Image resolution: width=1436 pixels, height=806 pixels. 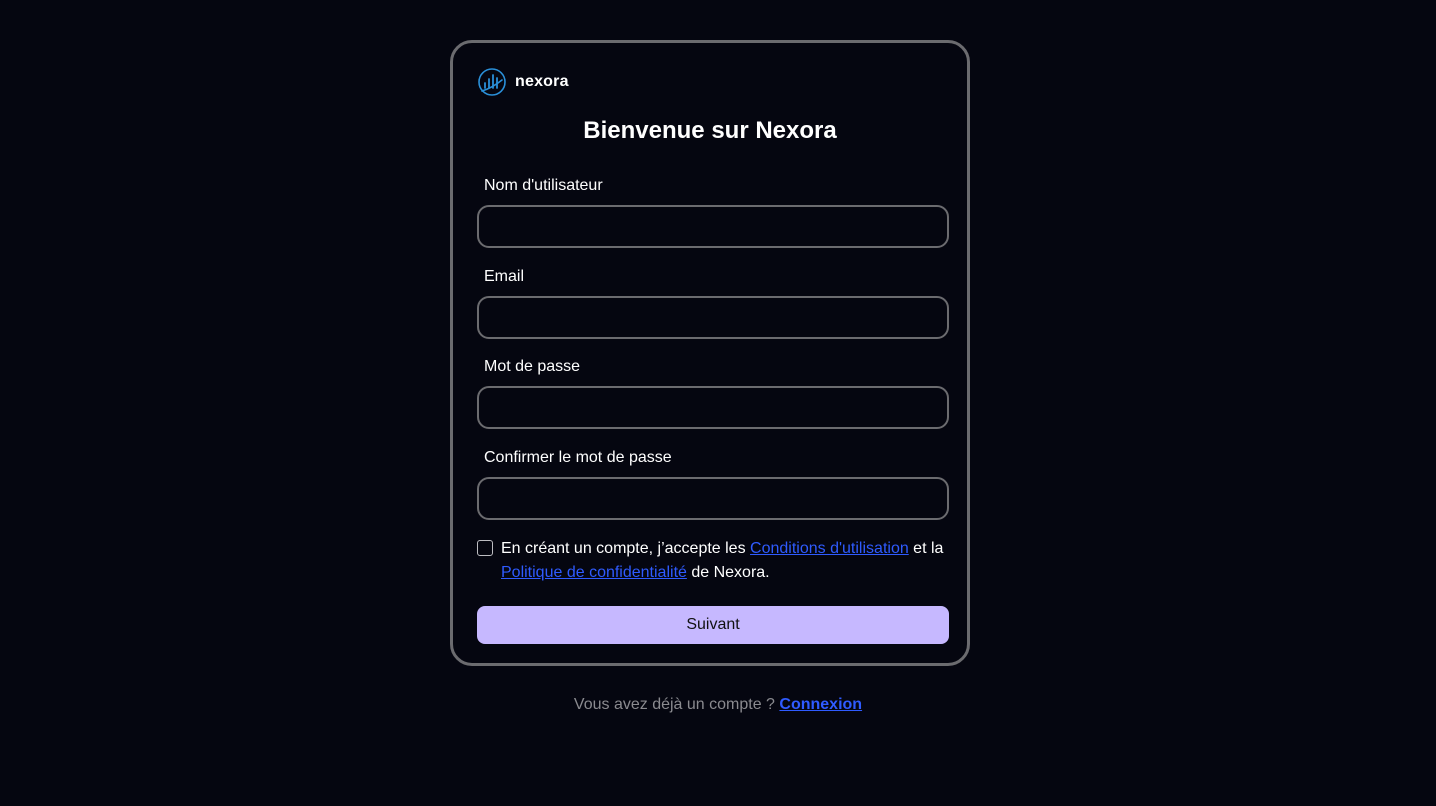 What do you see at coordinates (492, 82) in the screenshot?
I see `bar-chart-circle-icon` at bounding box center [492, 82].